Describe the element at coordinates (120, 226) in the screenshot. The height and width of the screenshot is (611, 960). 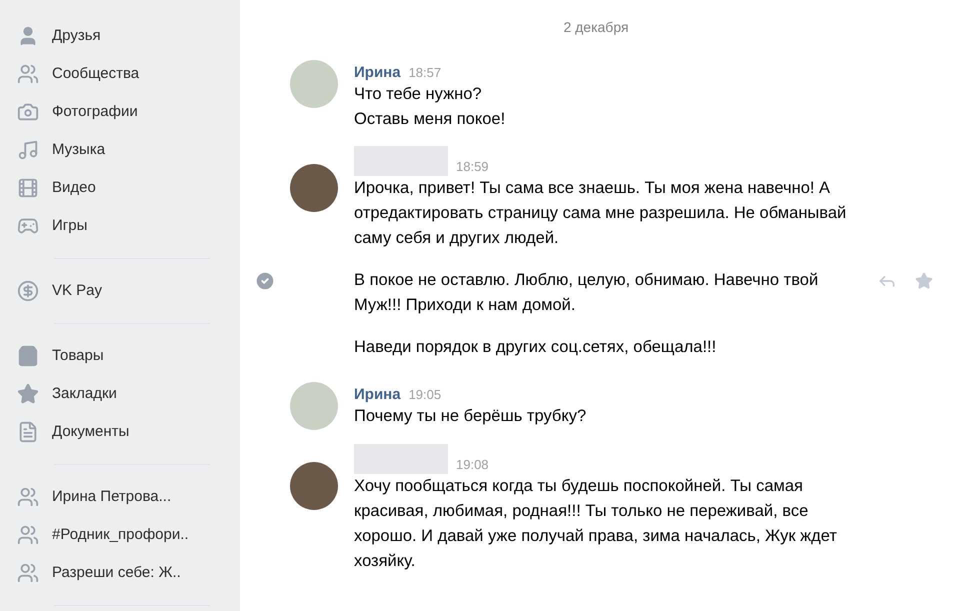
I see `sidebar-item: Игры` at that location.